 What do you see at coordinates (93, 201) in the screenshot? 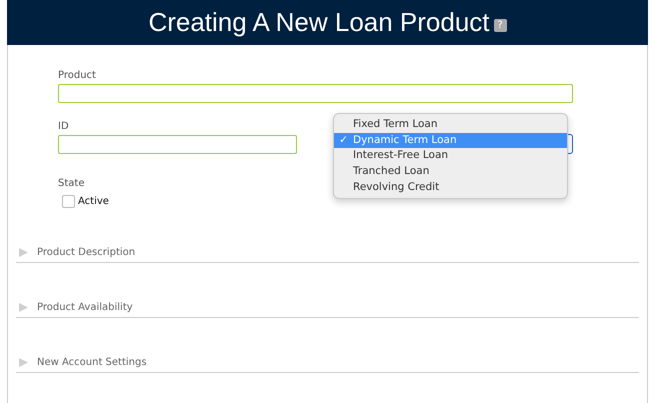
I see `checkbox-label: Active` at bounding box center [93, 201].